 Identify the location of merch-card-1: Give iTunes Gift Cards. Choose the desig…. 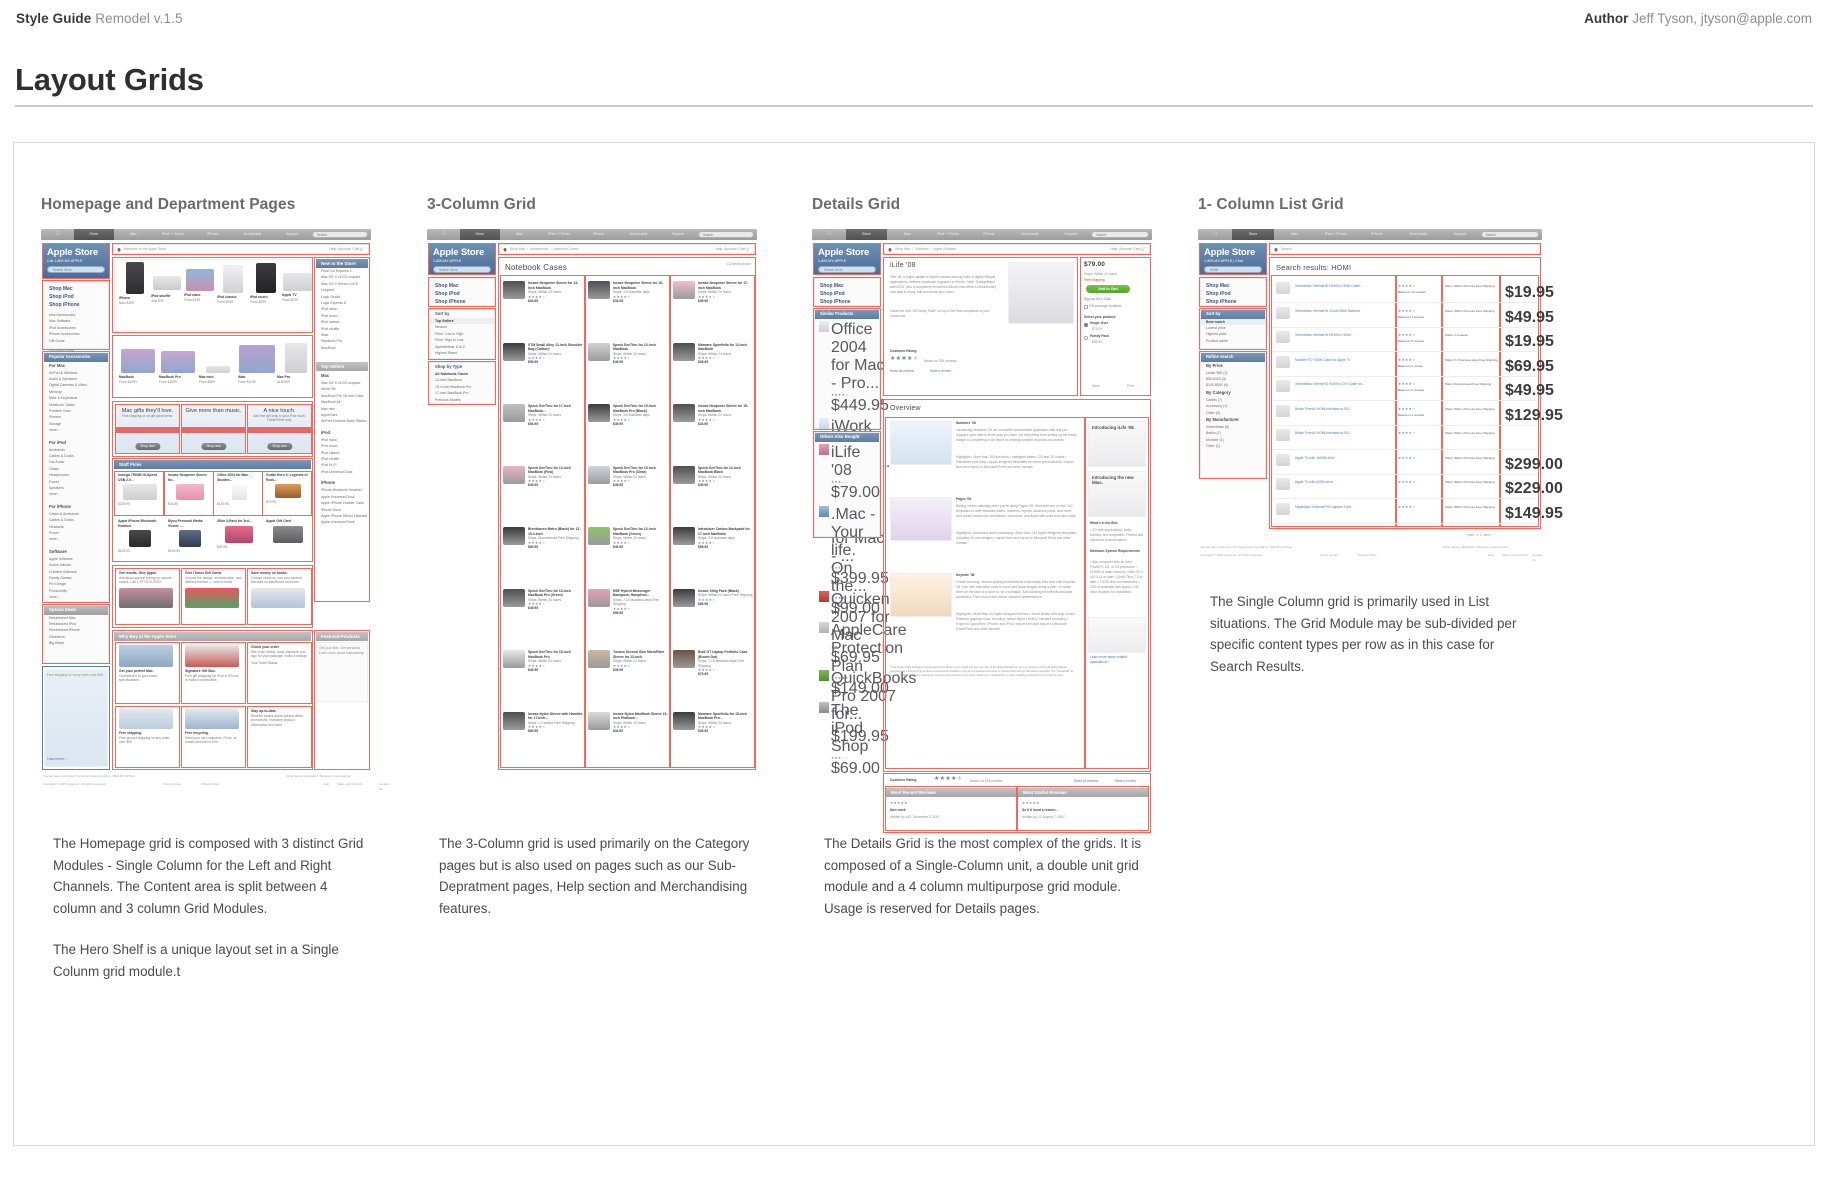
(213, 589).